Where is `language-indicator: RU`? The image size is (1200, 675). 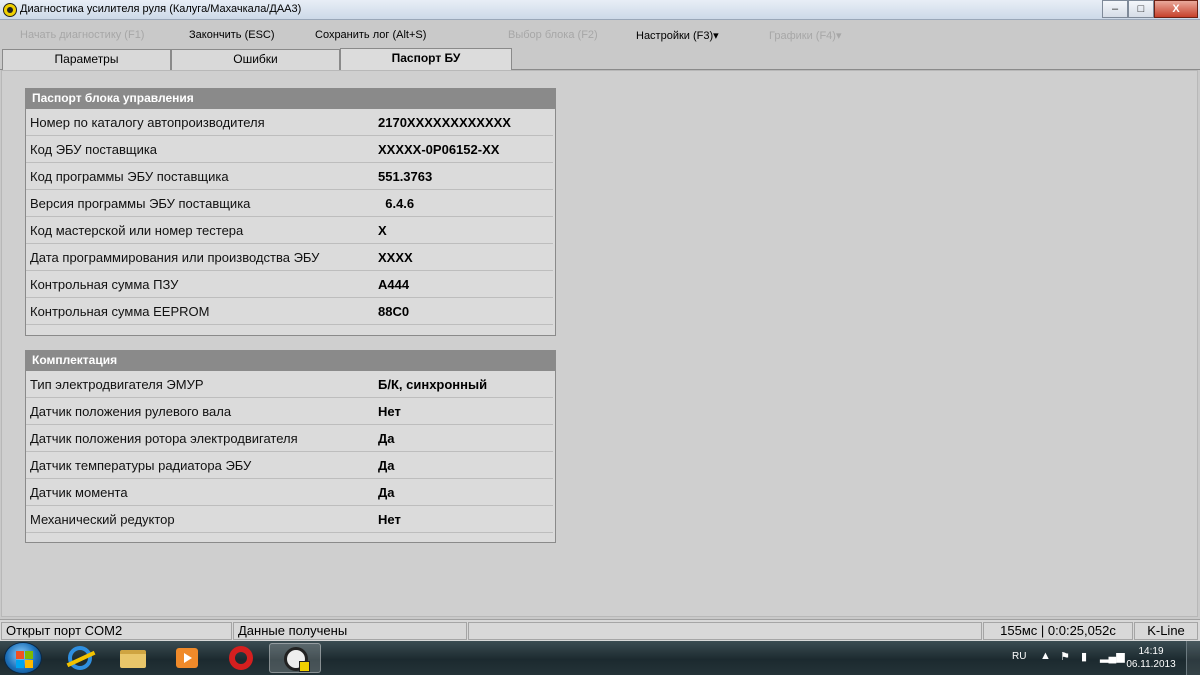
language-indicator: RU is located at coordinates (1019, 656).